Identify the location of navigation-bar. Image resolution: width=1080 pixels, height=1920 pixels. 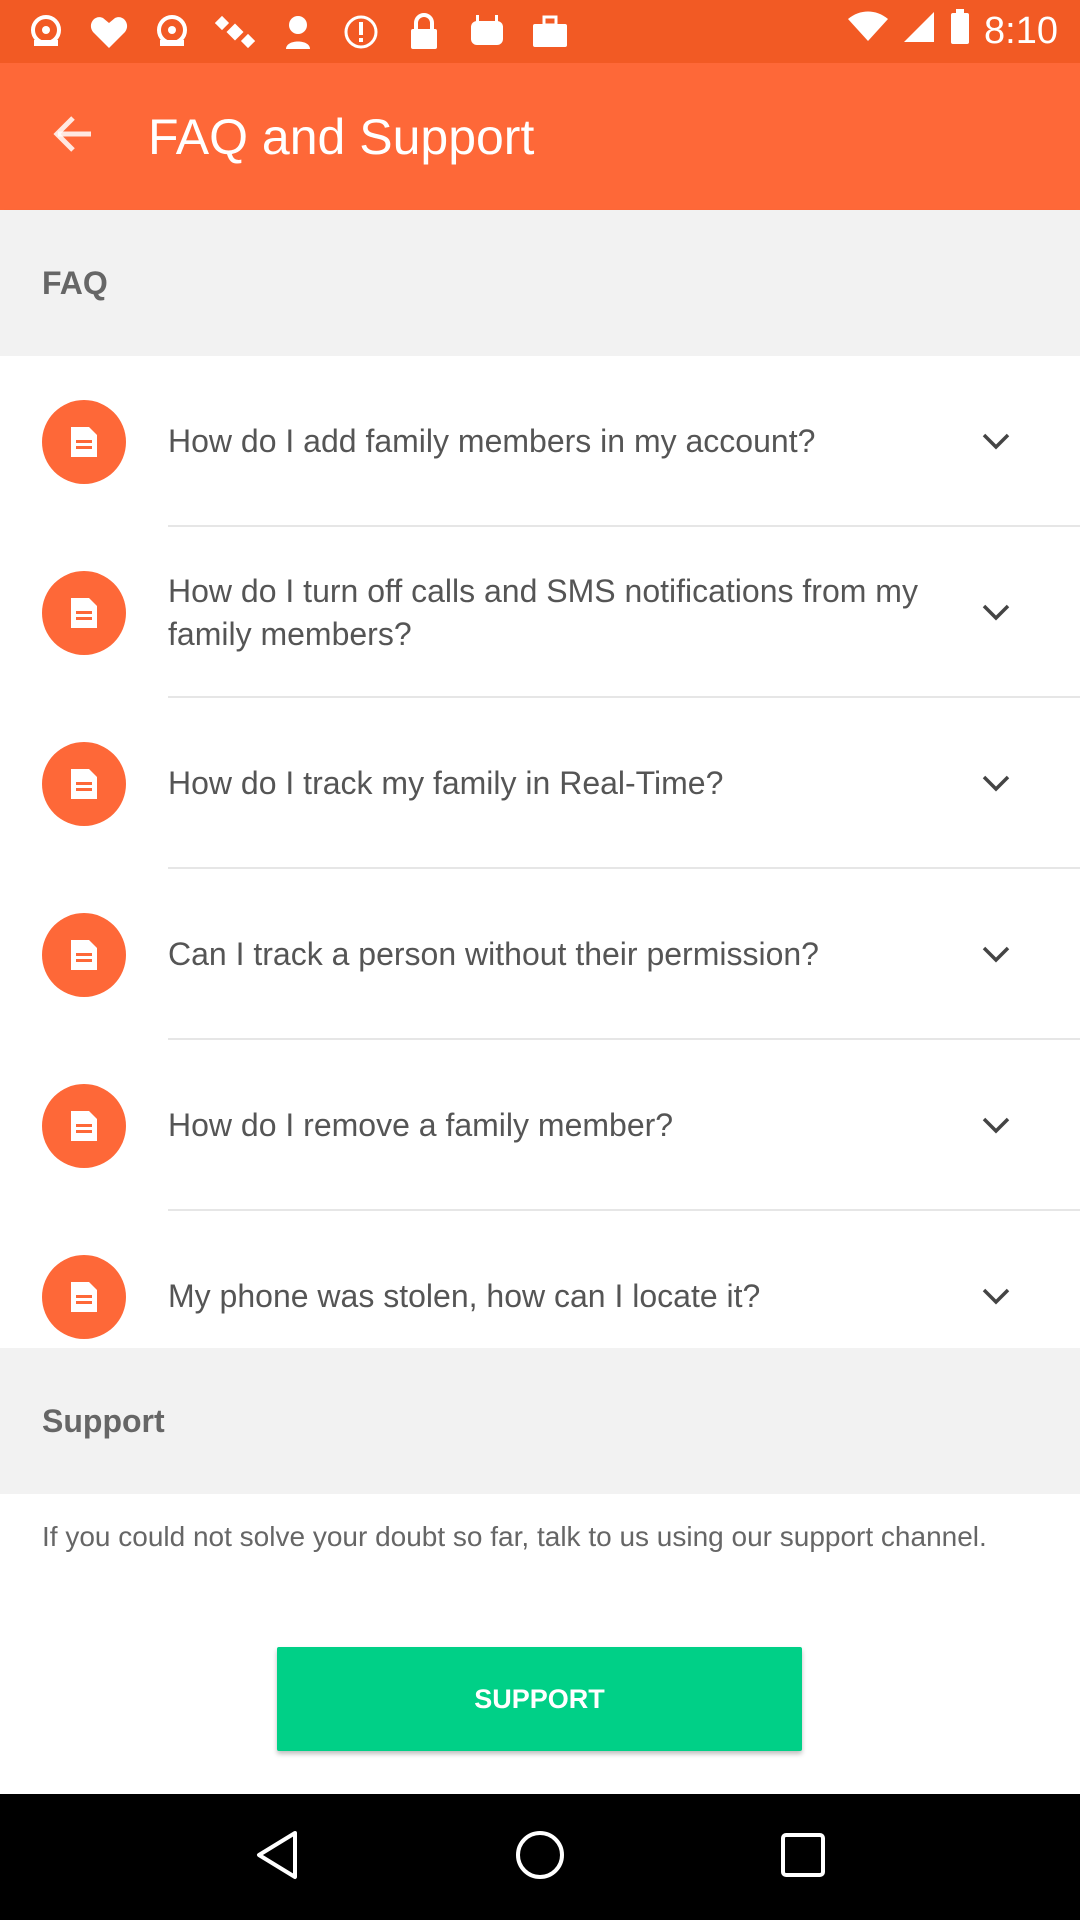
(540, 1857).